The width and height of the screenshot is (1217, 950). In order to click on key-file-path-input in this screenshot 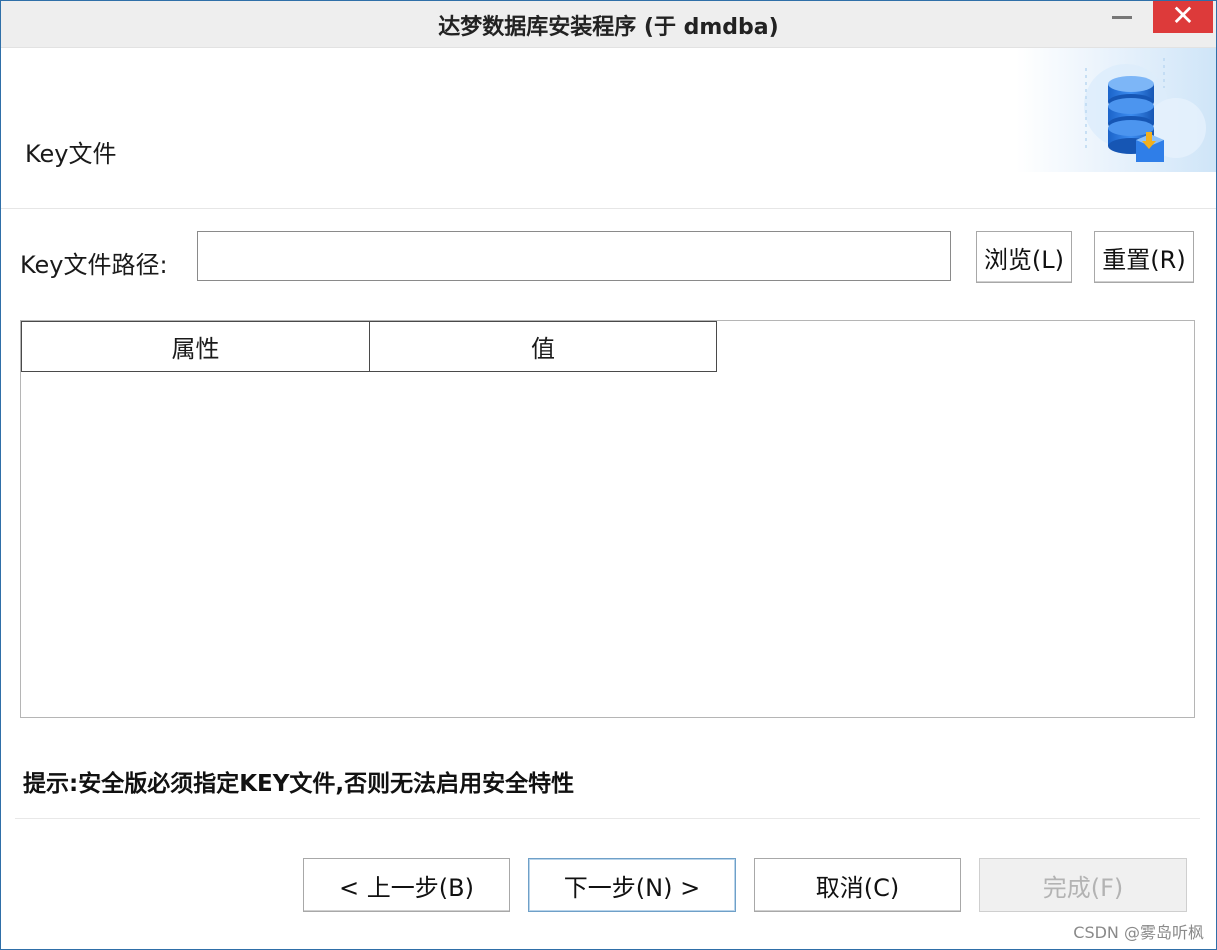, I will do `click(574, 256)`.